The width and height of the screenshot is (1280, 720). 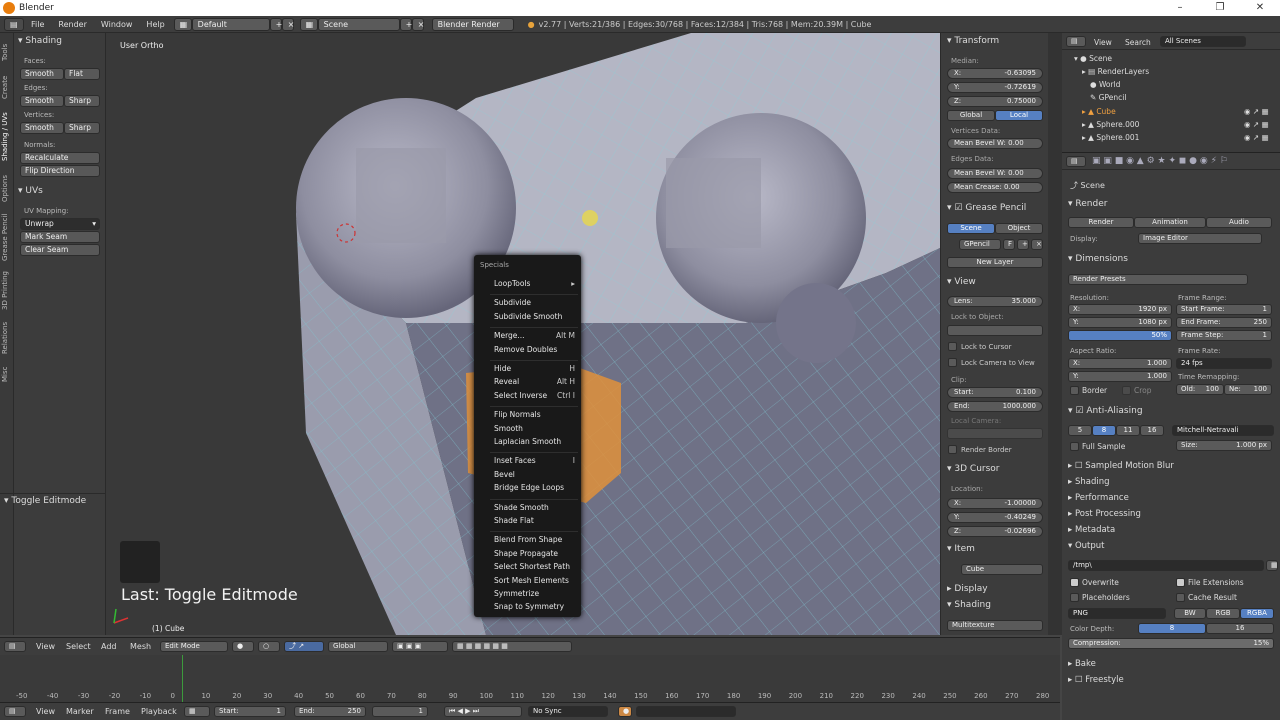 What do you see at coordinates (1190, 613) in the screenshot?
I see `color-bw-toggle: BW` at bounding box center [1190, 613].